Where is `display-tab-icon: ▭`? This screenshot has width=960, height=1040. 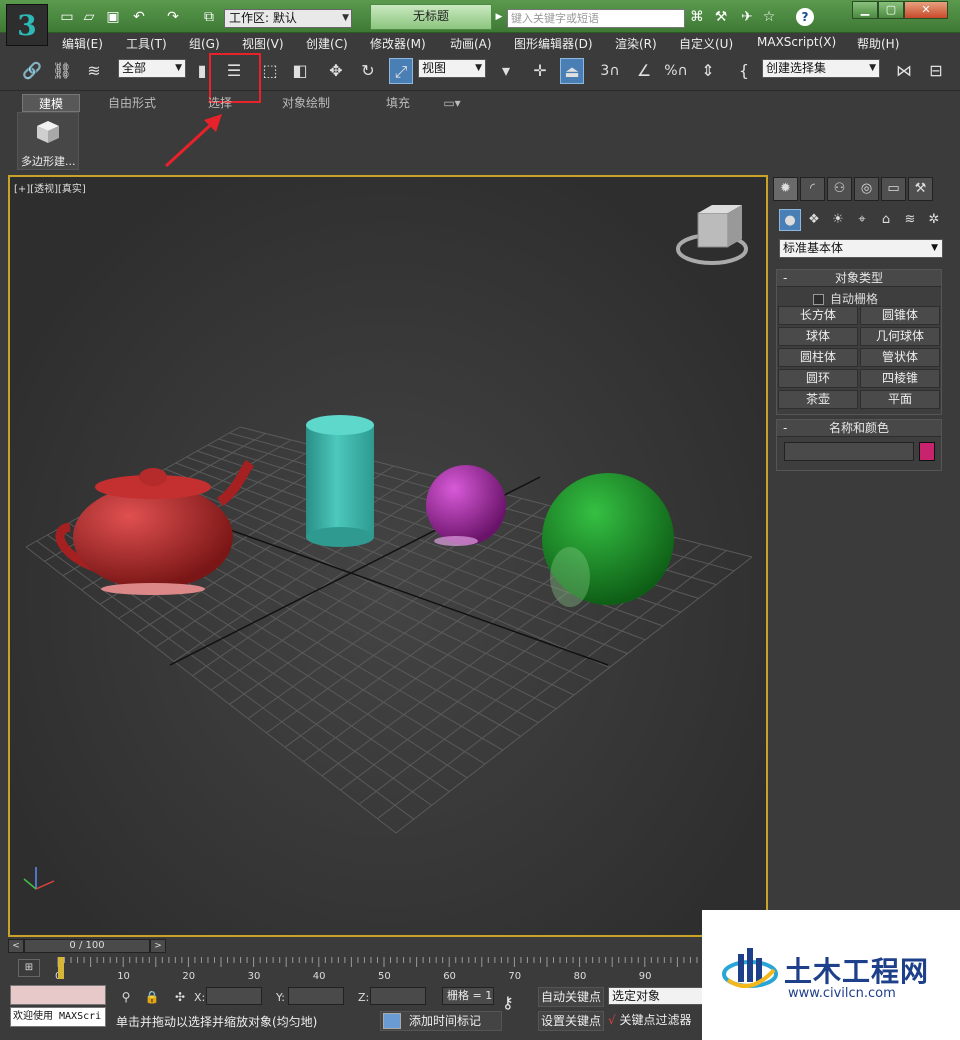 display-tab-icon: ▭ is located at coordinates (893, 189).